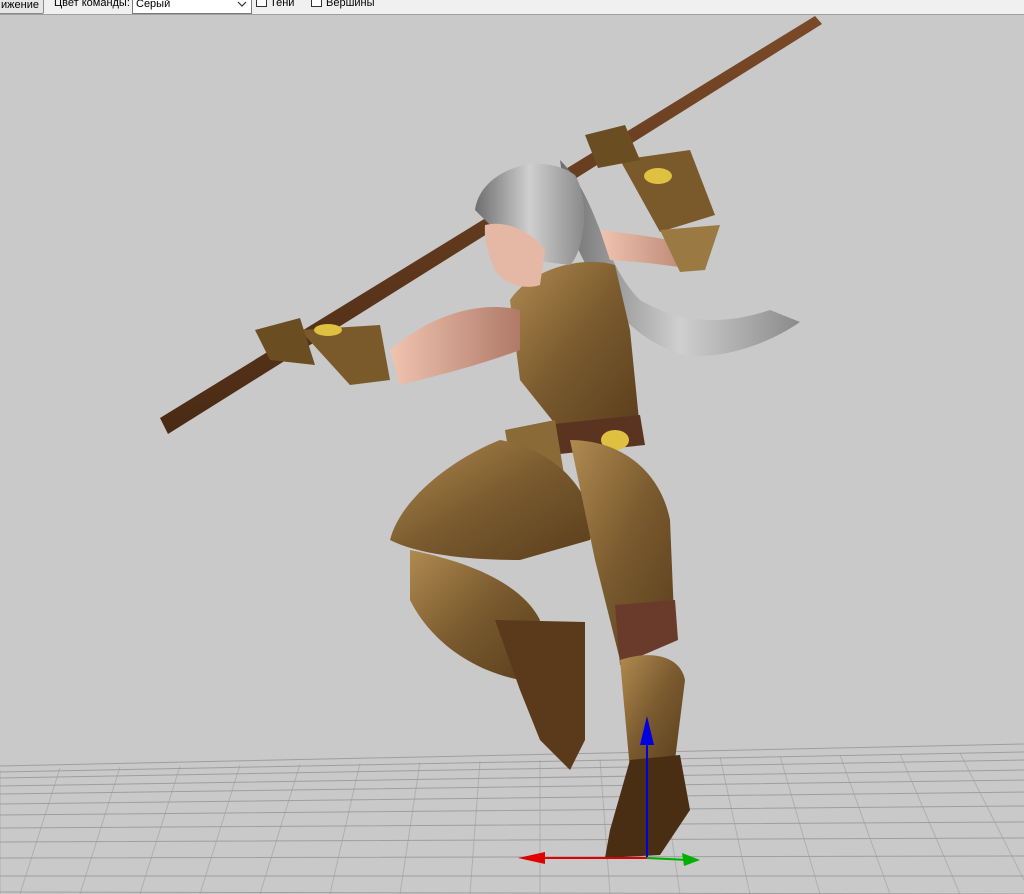 The image size is (1024, 894). What do you see at coordinates (531, 858) in the screenshot?
I see `x-axis-arrow-icon` at bounding box center [531, 858].